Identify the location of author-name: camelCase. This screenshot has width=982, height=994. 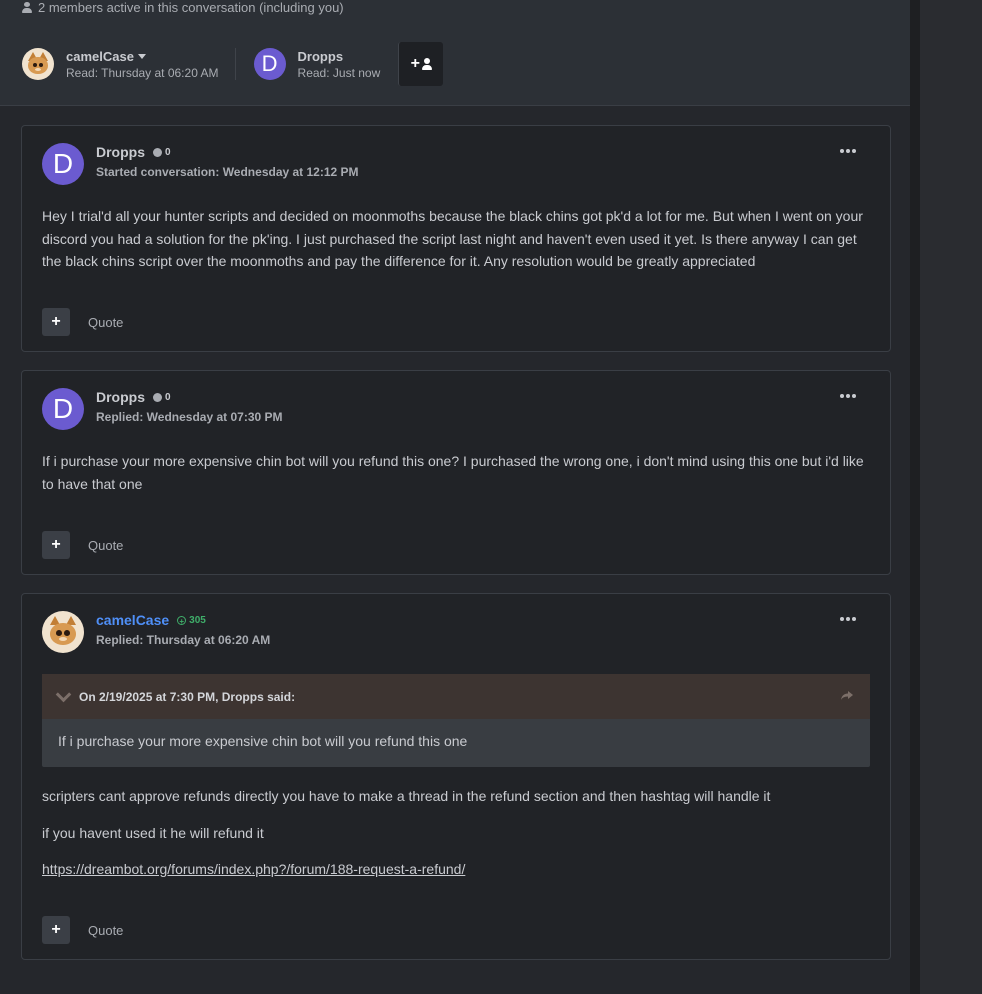
(132, 620).